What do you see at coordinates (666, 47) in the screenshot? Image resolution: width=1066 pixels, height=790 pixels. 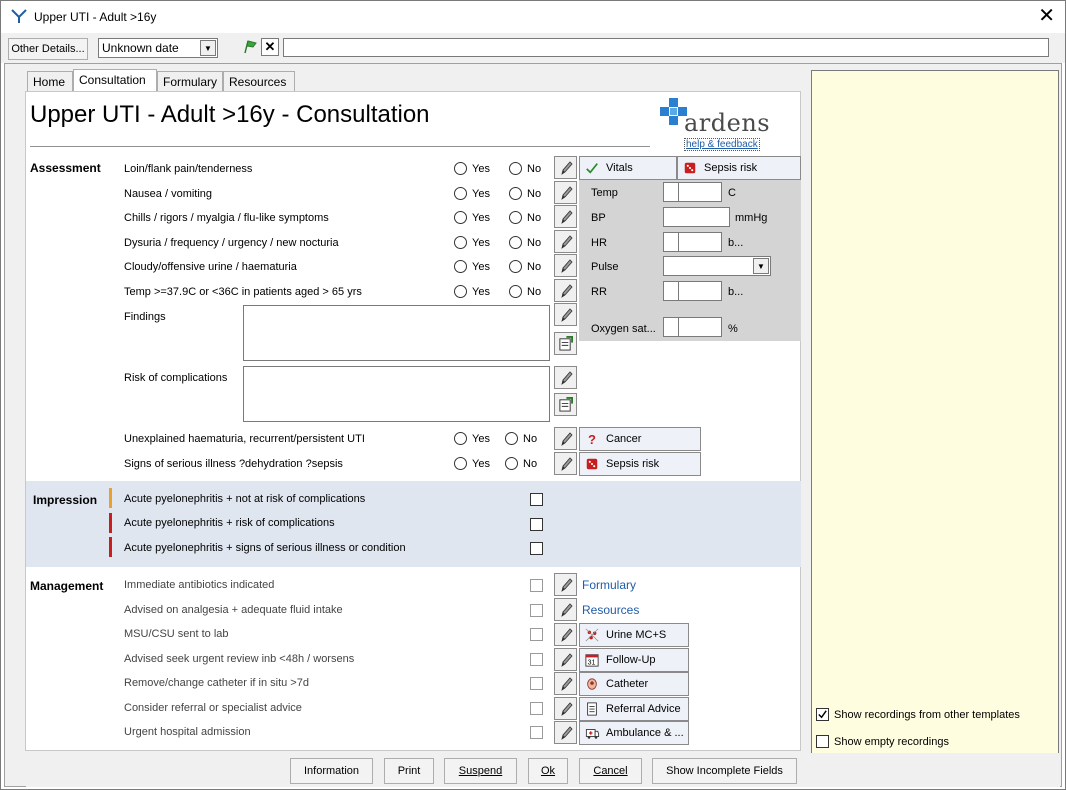 I see `free-text-input` at bounding box center [666, 47].